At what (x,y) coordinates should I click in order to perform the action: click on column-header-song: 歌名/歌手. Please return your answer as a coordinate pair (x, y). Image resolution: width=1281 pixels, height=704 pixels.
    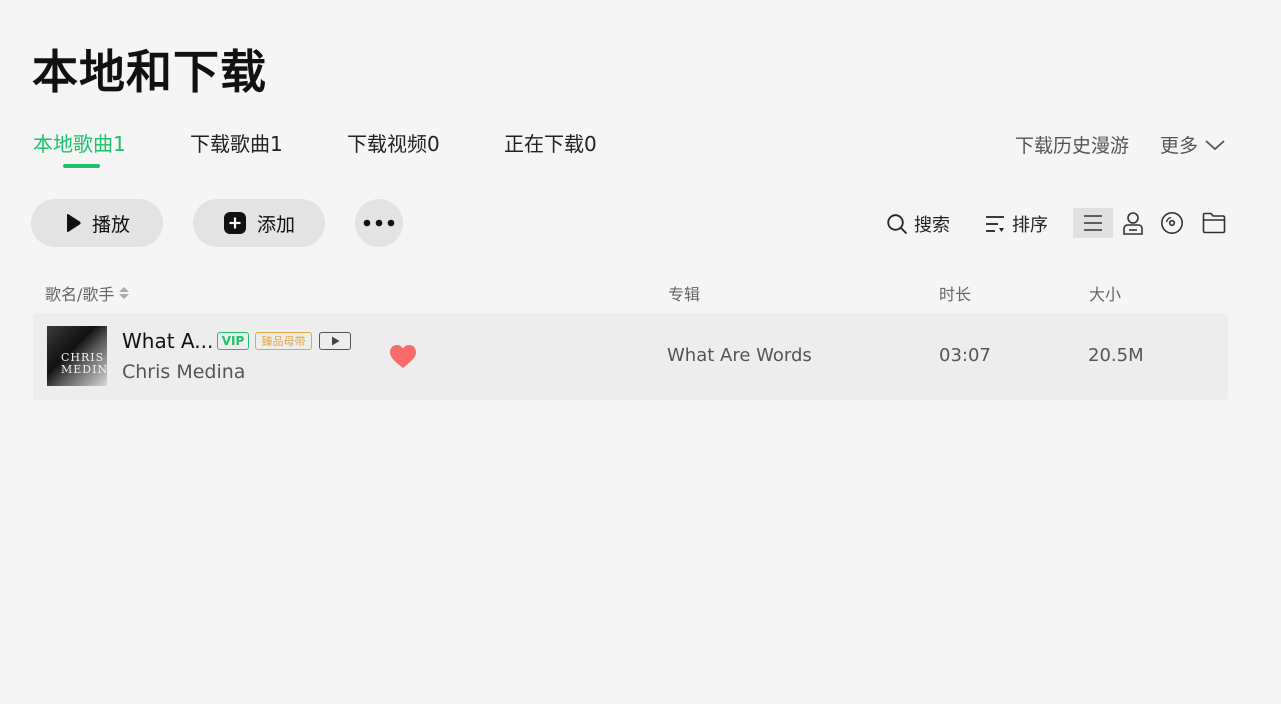
    Looking at the image, I should click on (87, 293).